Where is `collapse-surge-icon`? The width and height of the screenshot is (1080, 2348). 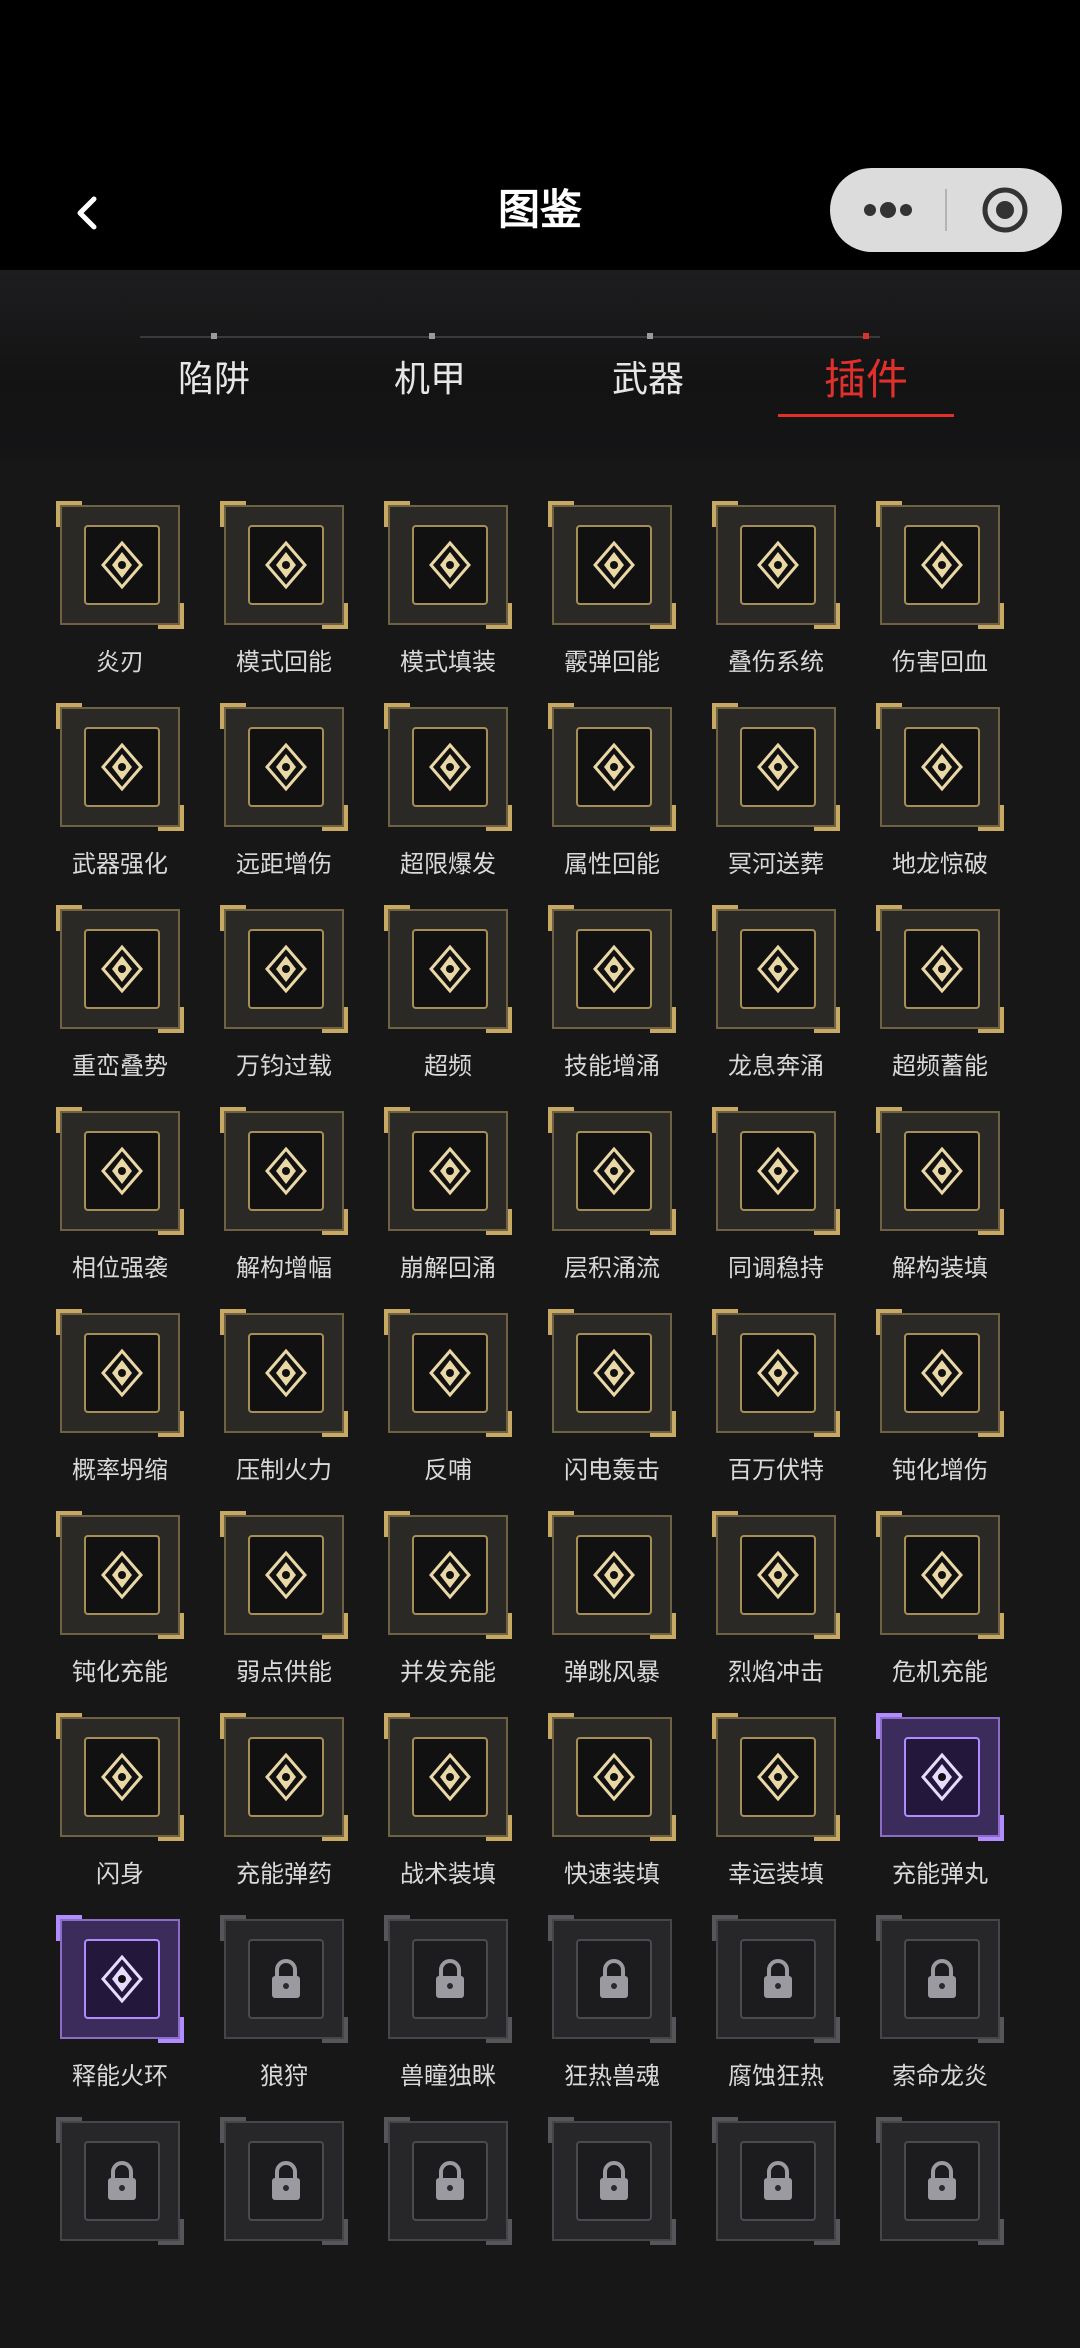 collapse-surge-icon is located at coordinates (450, 1171).